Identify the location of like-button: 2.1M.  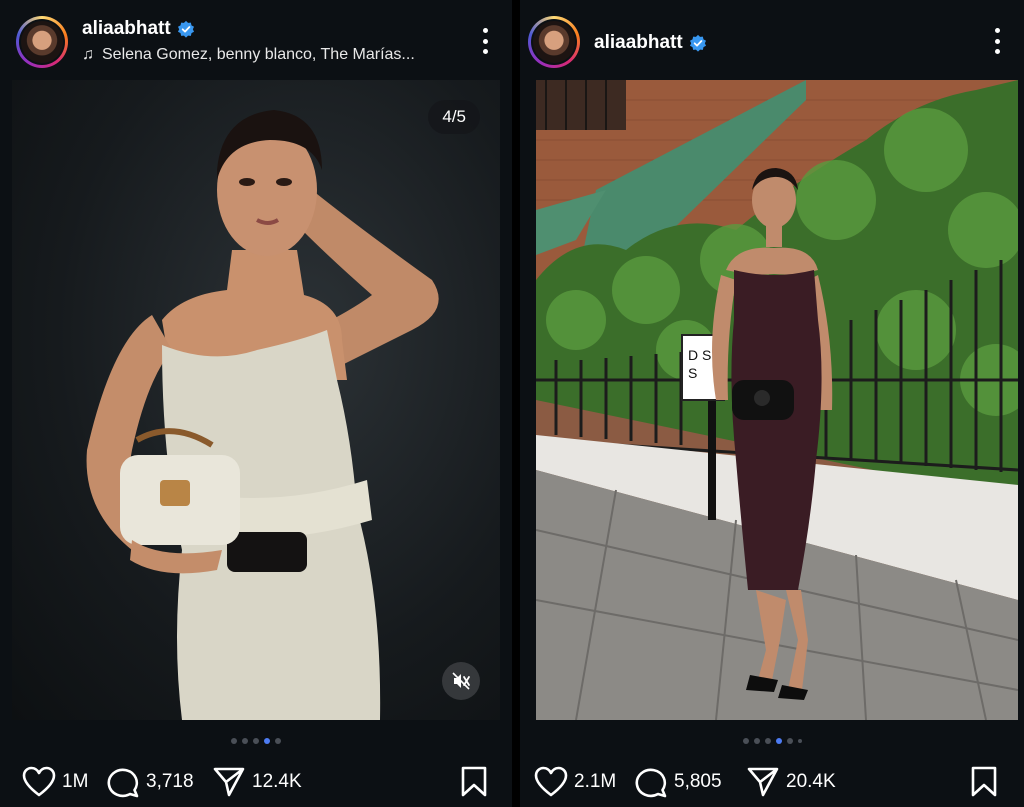
(575, 782).